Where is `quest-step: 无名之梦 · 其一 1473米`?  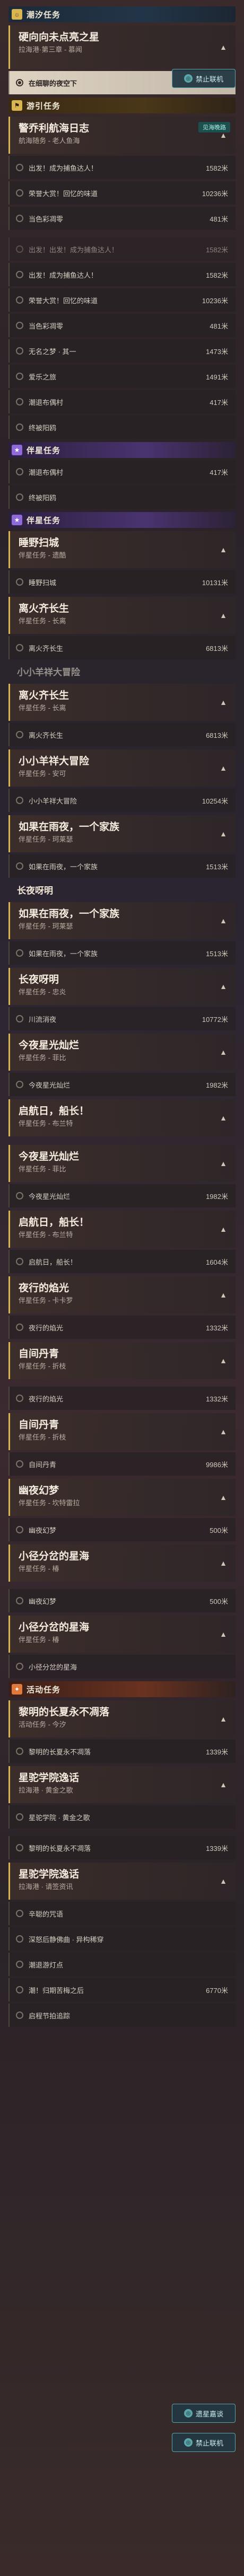 quest-step: 无名之梦 · 其一 1473米 is located at coordinates (122, 351).